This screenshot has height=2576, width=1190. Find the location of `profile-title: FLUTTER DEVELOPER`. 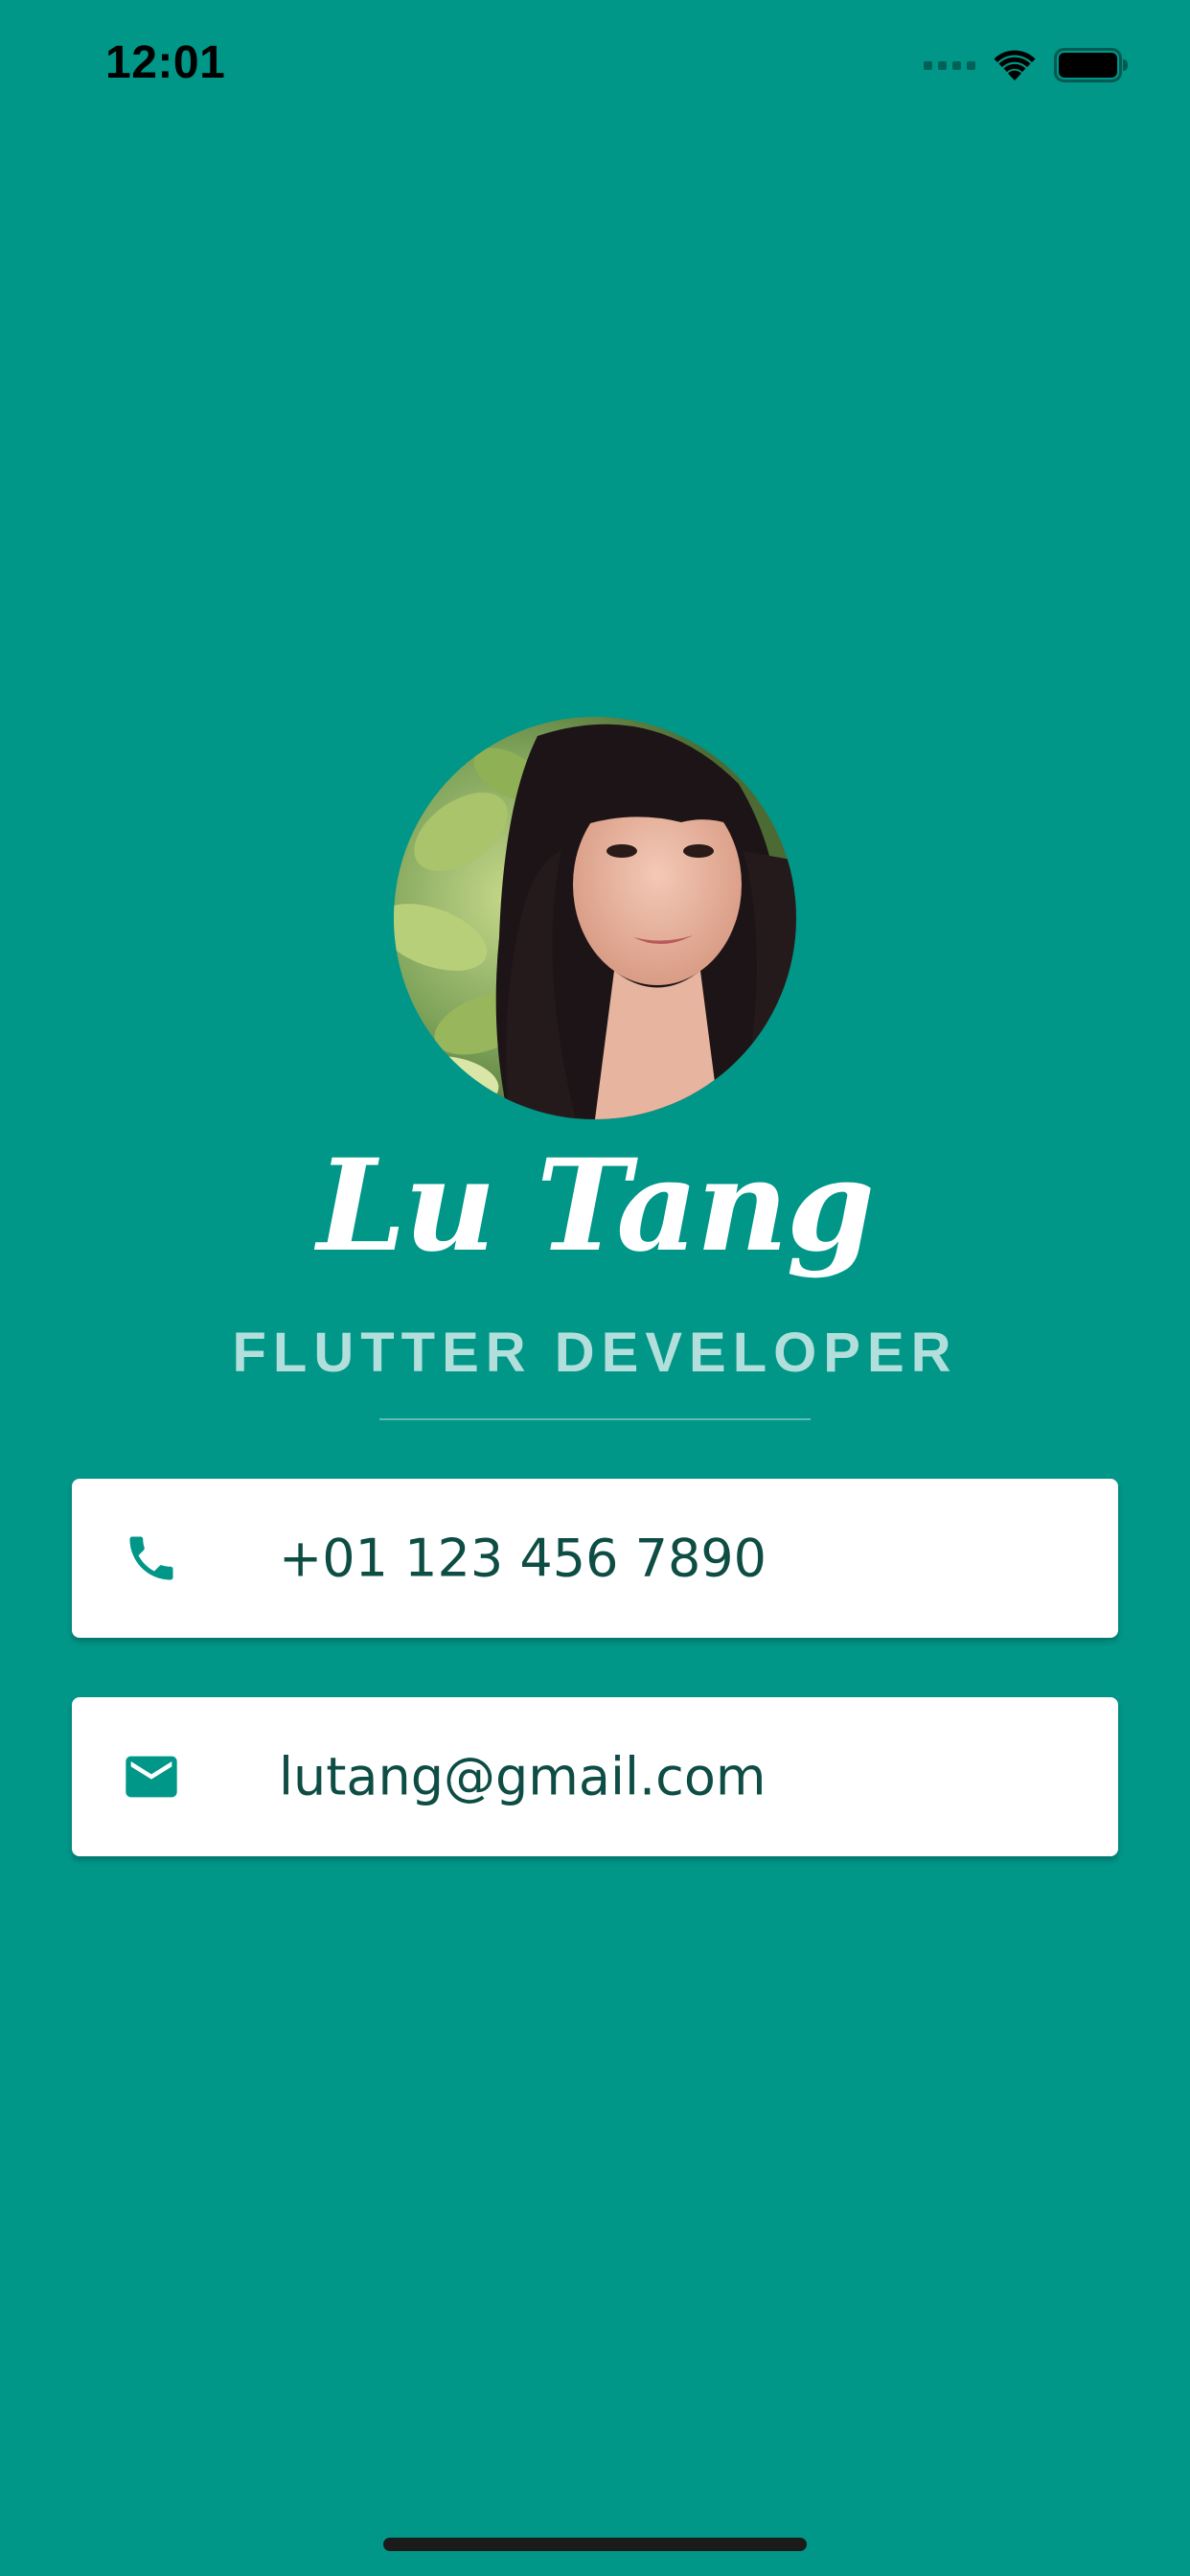

profile-title: FLUTTER DEVELOPER is located at coordinates (595, 1353).